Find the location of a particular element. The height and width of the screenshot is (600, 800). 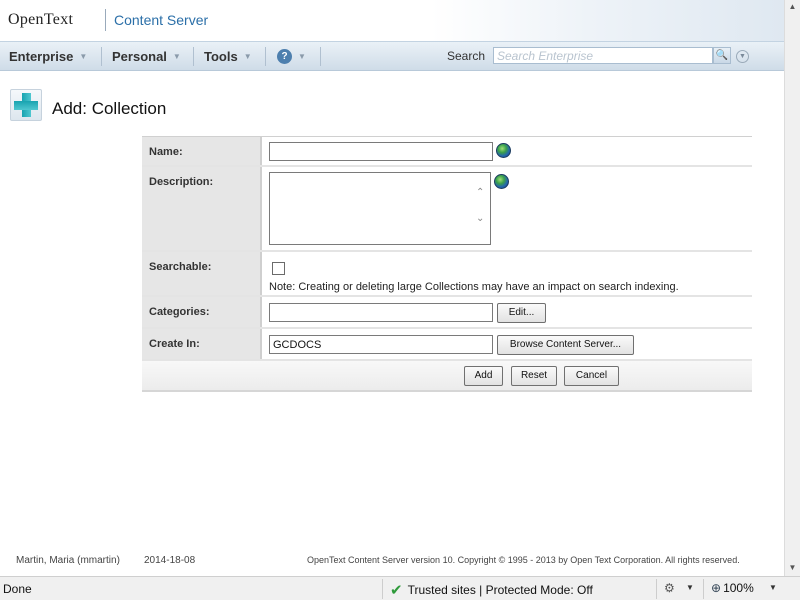

search-icon: 🔍 is located at coordinates (722, 55).